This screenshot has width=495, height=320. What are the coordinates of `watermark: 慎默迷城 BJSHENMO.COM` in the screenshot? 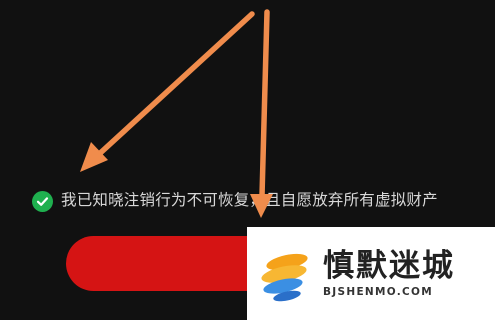 It's located at (371, 273).